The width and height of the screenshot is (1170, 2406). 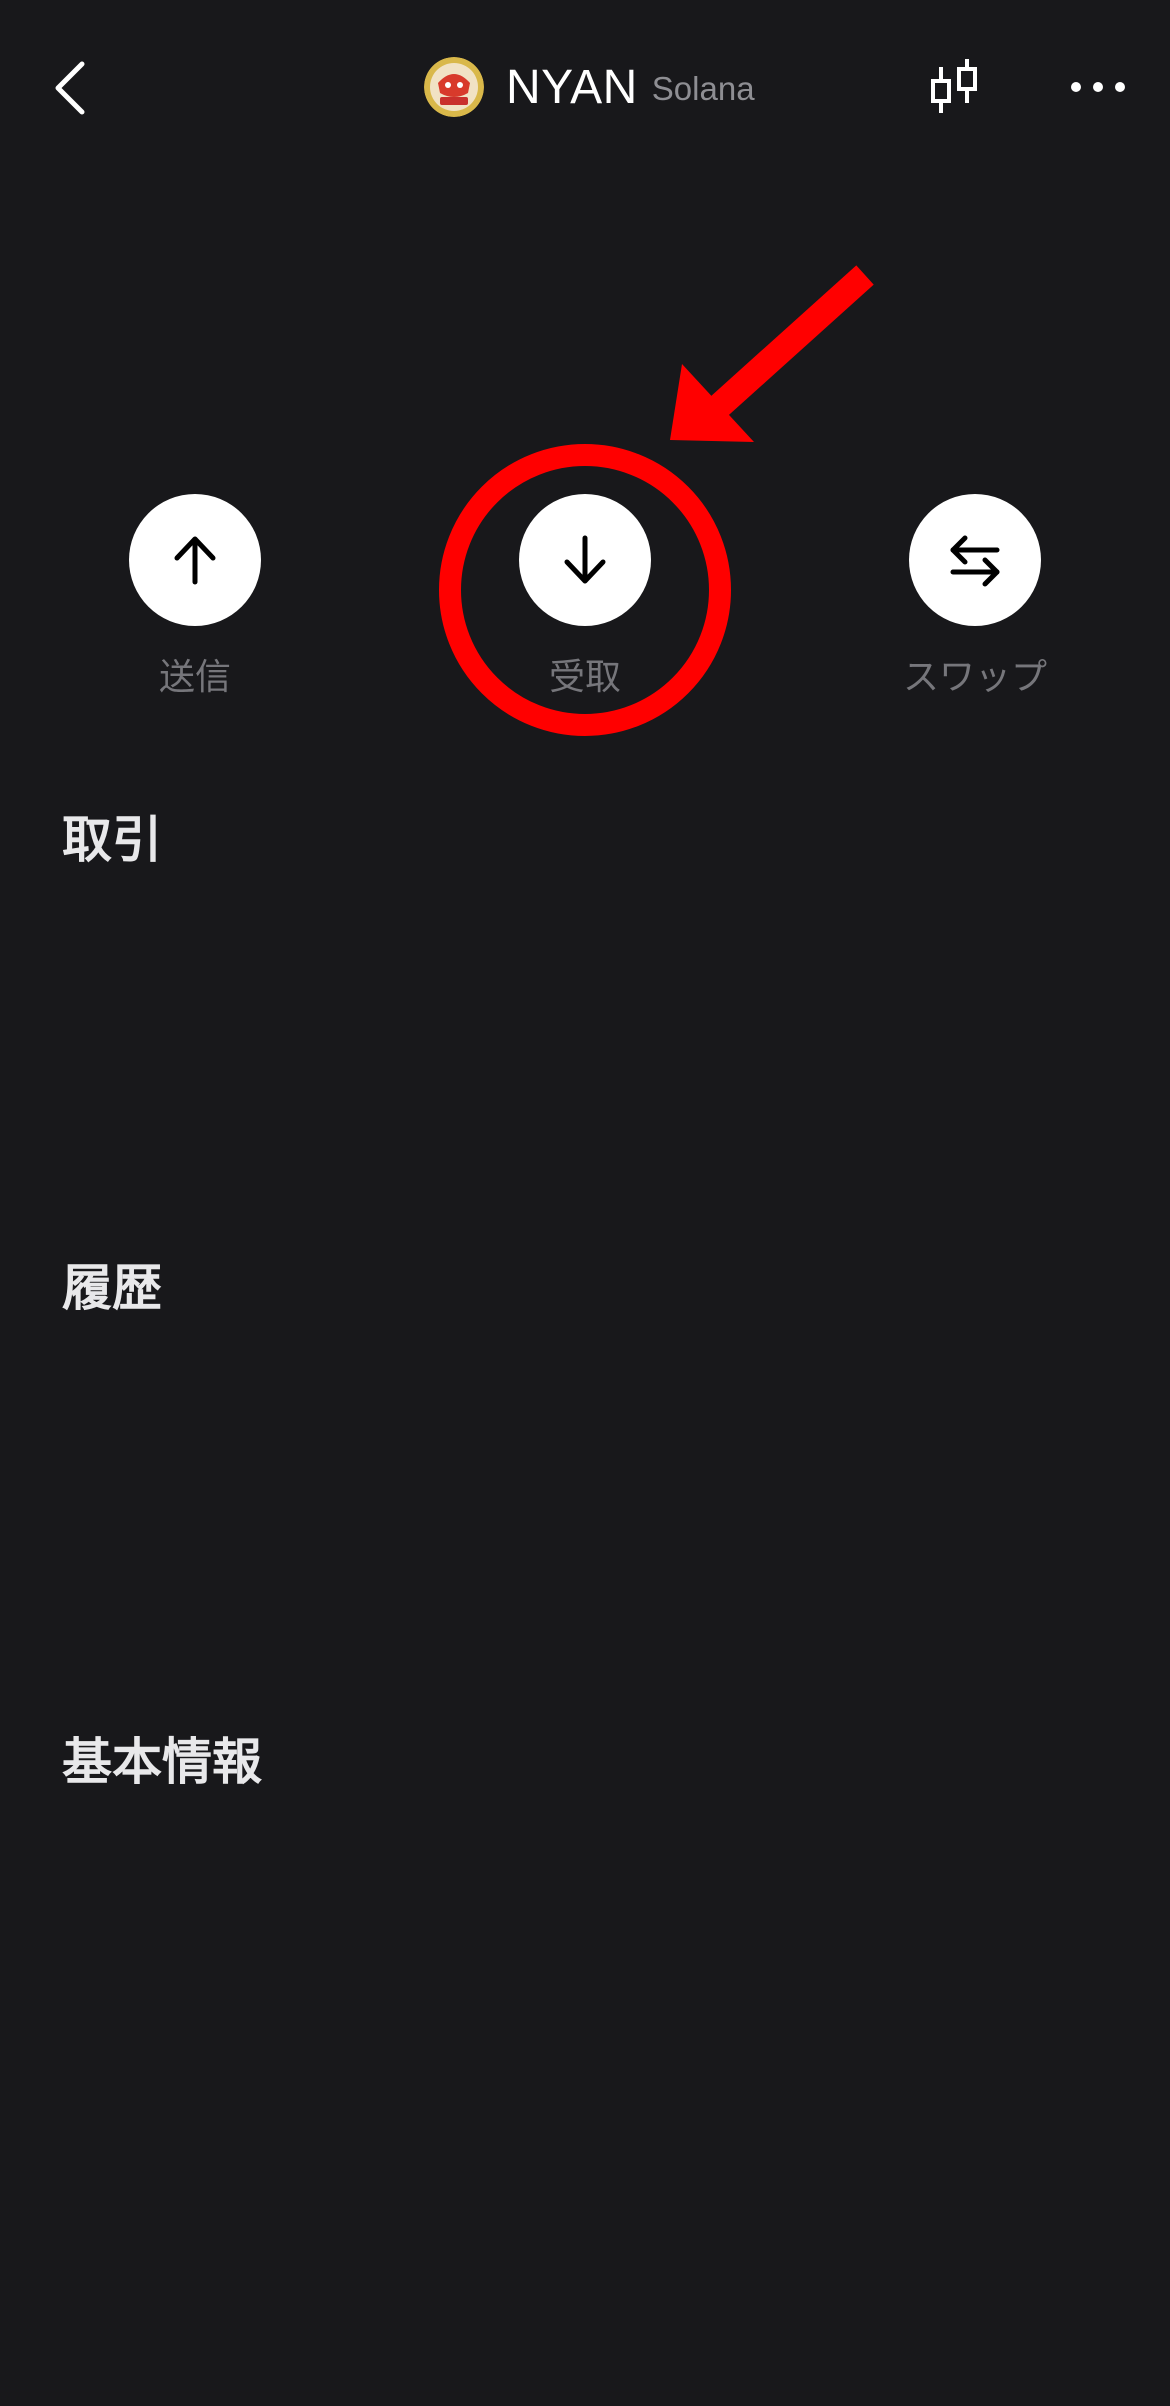 I want to click on annotation-arrow-icon, so click(x=772, y=353).